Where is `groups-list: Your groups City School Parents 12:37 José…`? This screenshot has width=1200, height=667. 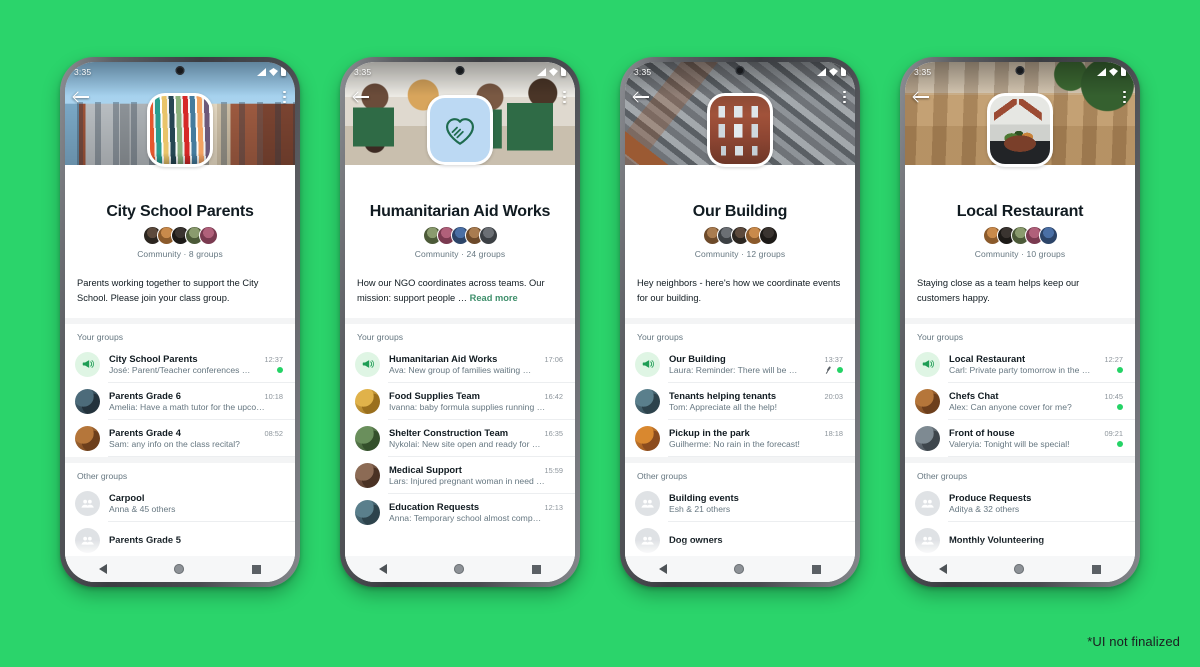 groups-list: Your groups City School Parents 12:37 José… is located at coordinates (180, 452).